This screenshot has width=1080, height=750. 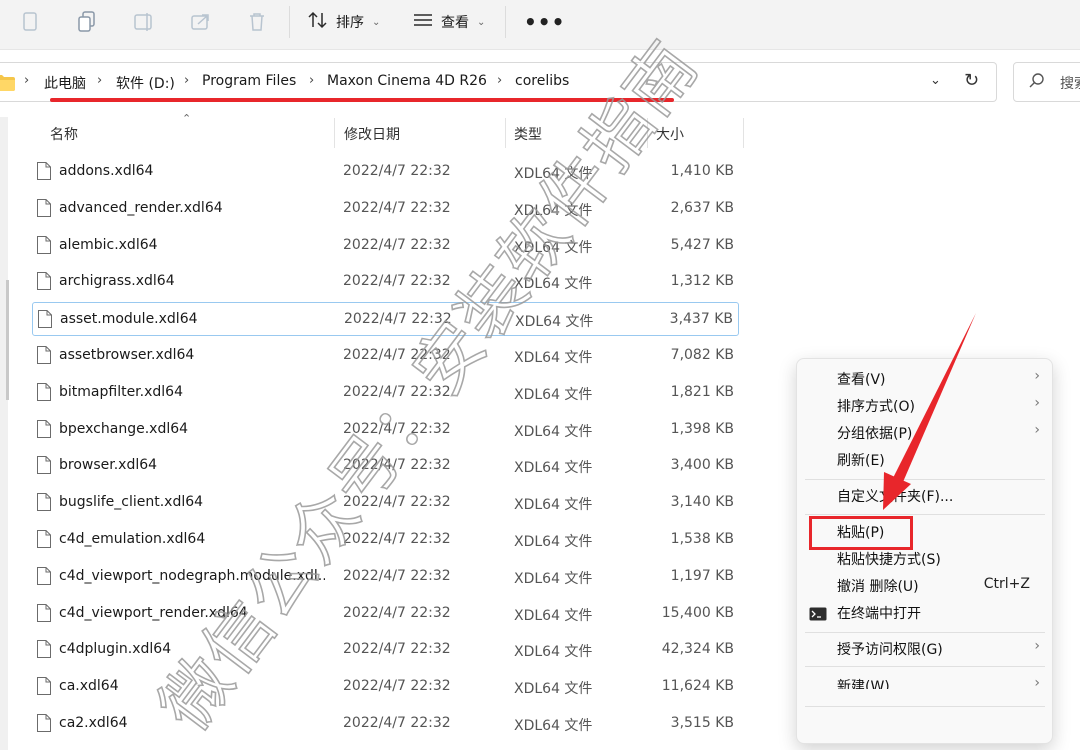 I want to click on file-name: advanced_render.xdl64, so click(x=141, y=208).